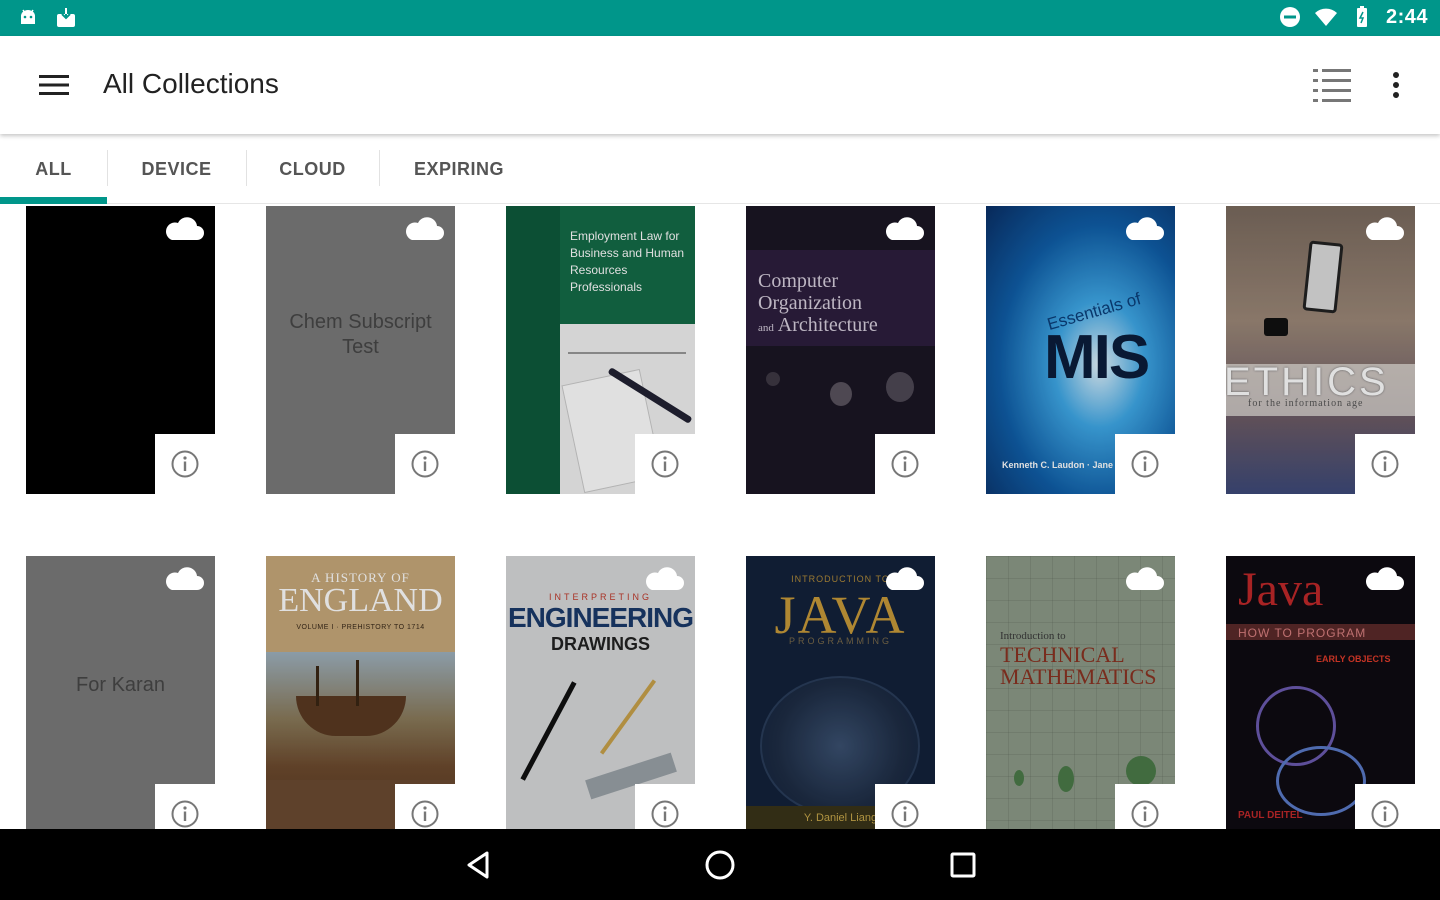  Describe the element at coordinates (720, 18) in the screenshot. I see `status-bar: 2:44` at that location.